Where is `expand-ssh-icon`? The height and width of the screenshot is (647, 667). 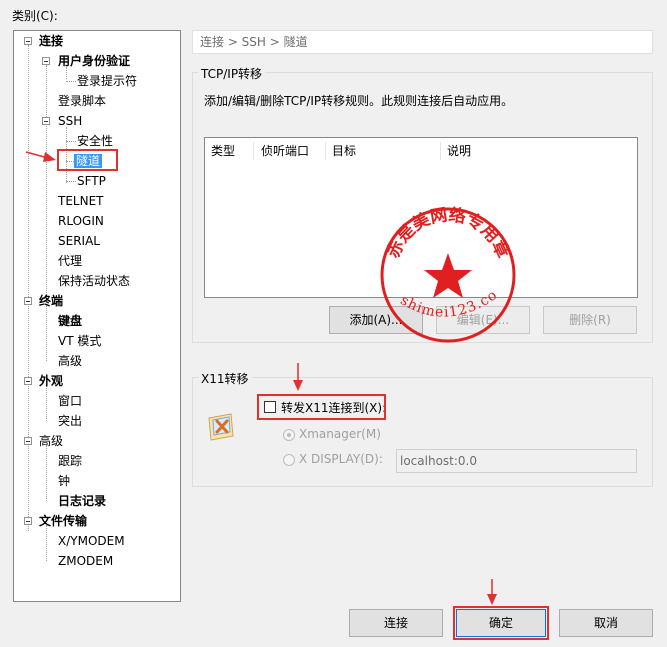
expand-ssh-icon is located at coordinates (46, 121).